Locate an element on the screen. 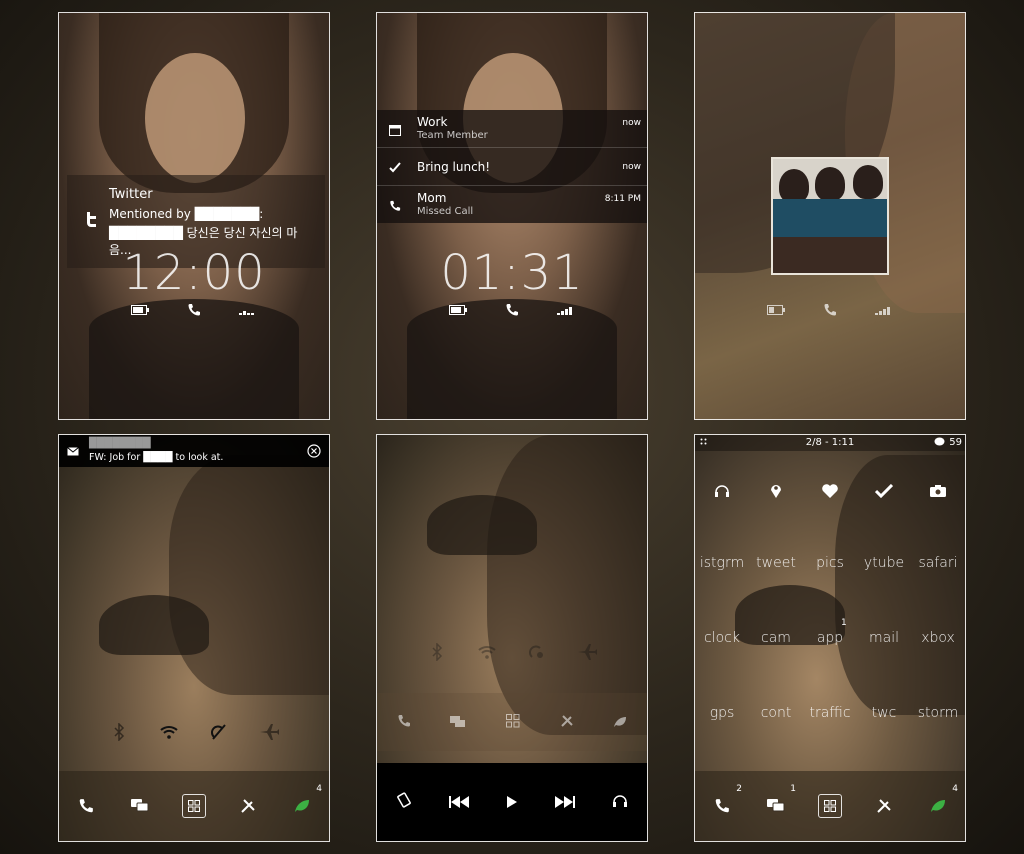  homescreen-email-panel: ████████ FW: Job for ████ to look at. 4 is located at coordinates (194, 638).